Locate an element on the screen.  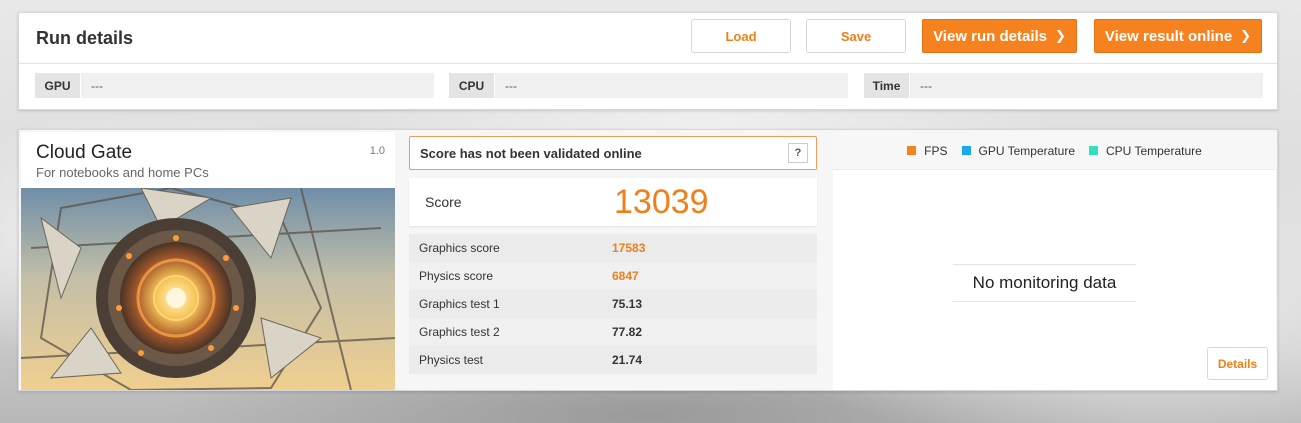
benchmark-artwork is located at coordinates (208, 289).